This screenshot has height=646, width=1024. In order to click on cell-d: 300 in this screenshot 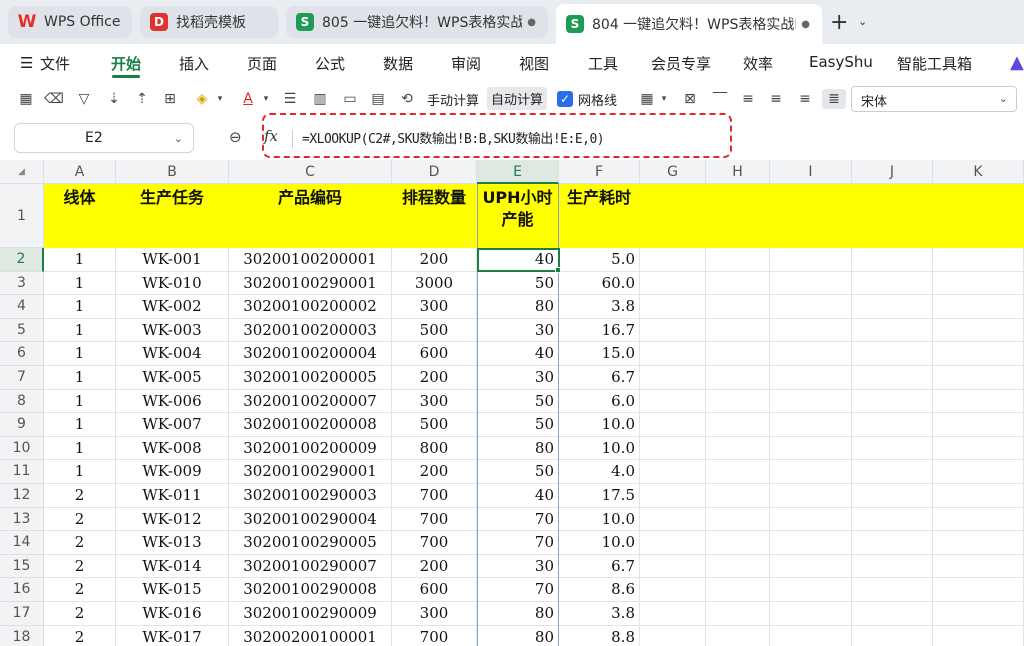, I will do `click(434, 307)`.